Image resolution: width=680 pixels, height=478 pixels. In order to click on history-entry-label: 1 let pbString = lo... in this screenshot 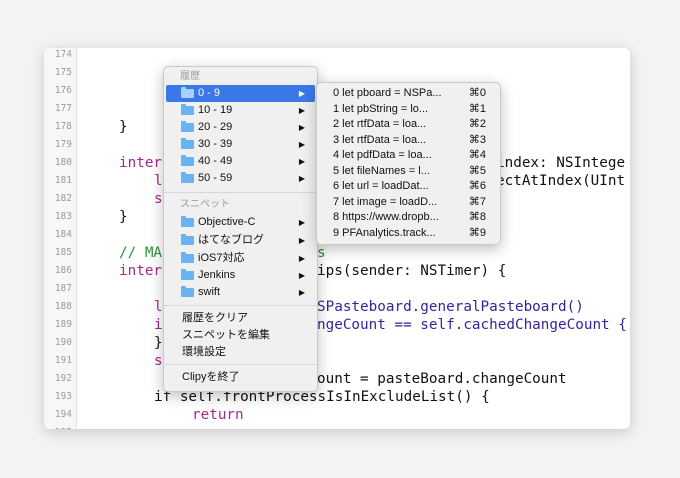, I will do `click(381, 108)`.